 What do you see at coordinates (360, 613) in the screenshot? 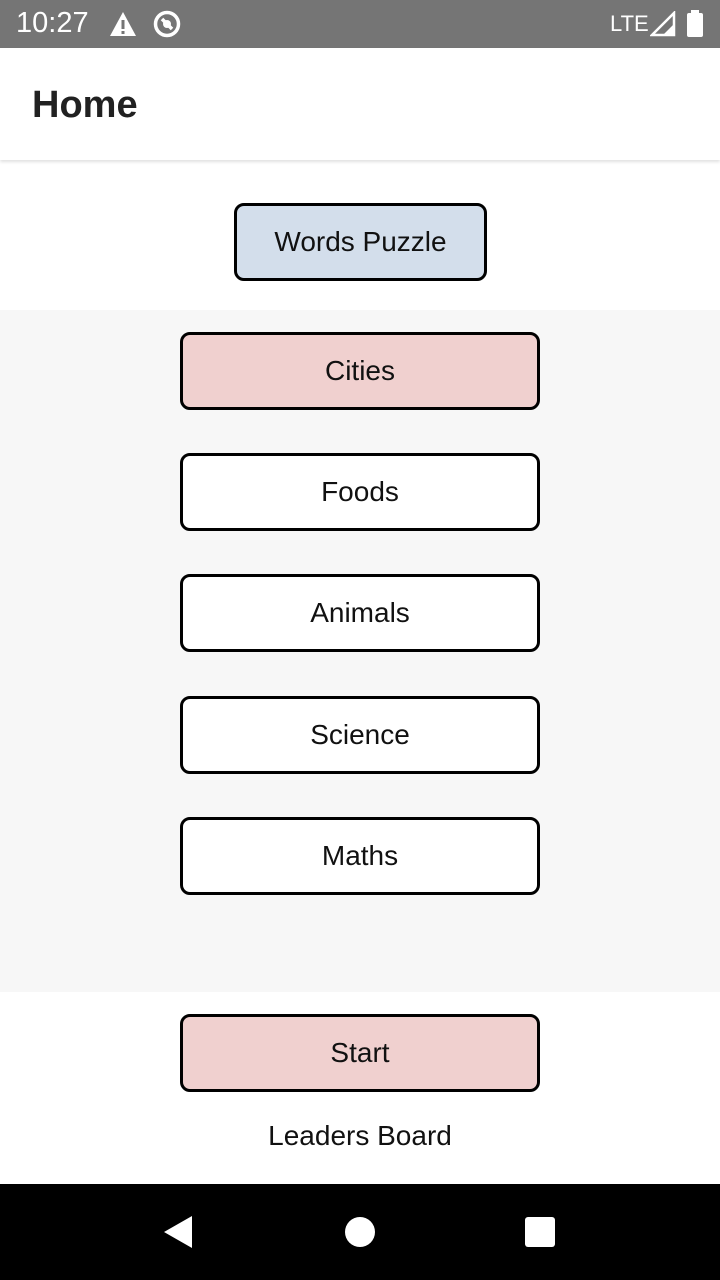
I see `category-animals-button: Animals` at bounding box center [360, 613].